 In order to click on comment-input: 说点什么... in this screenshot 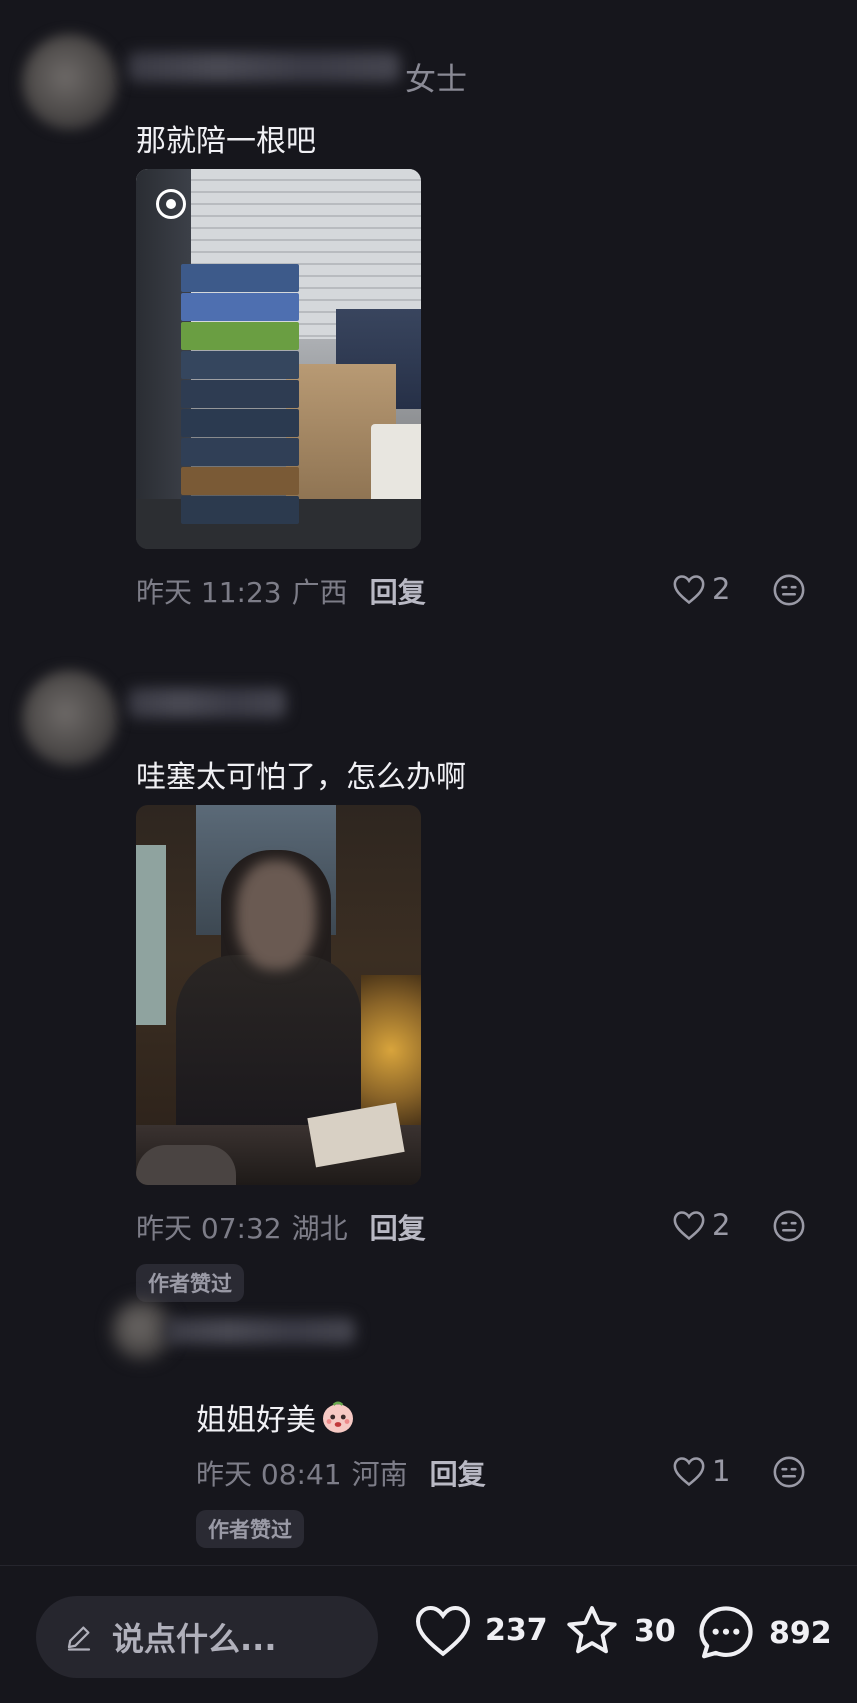, I will do `click(207, 1637)`.